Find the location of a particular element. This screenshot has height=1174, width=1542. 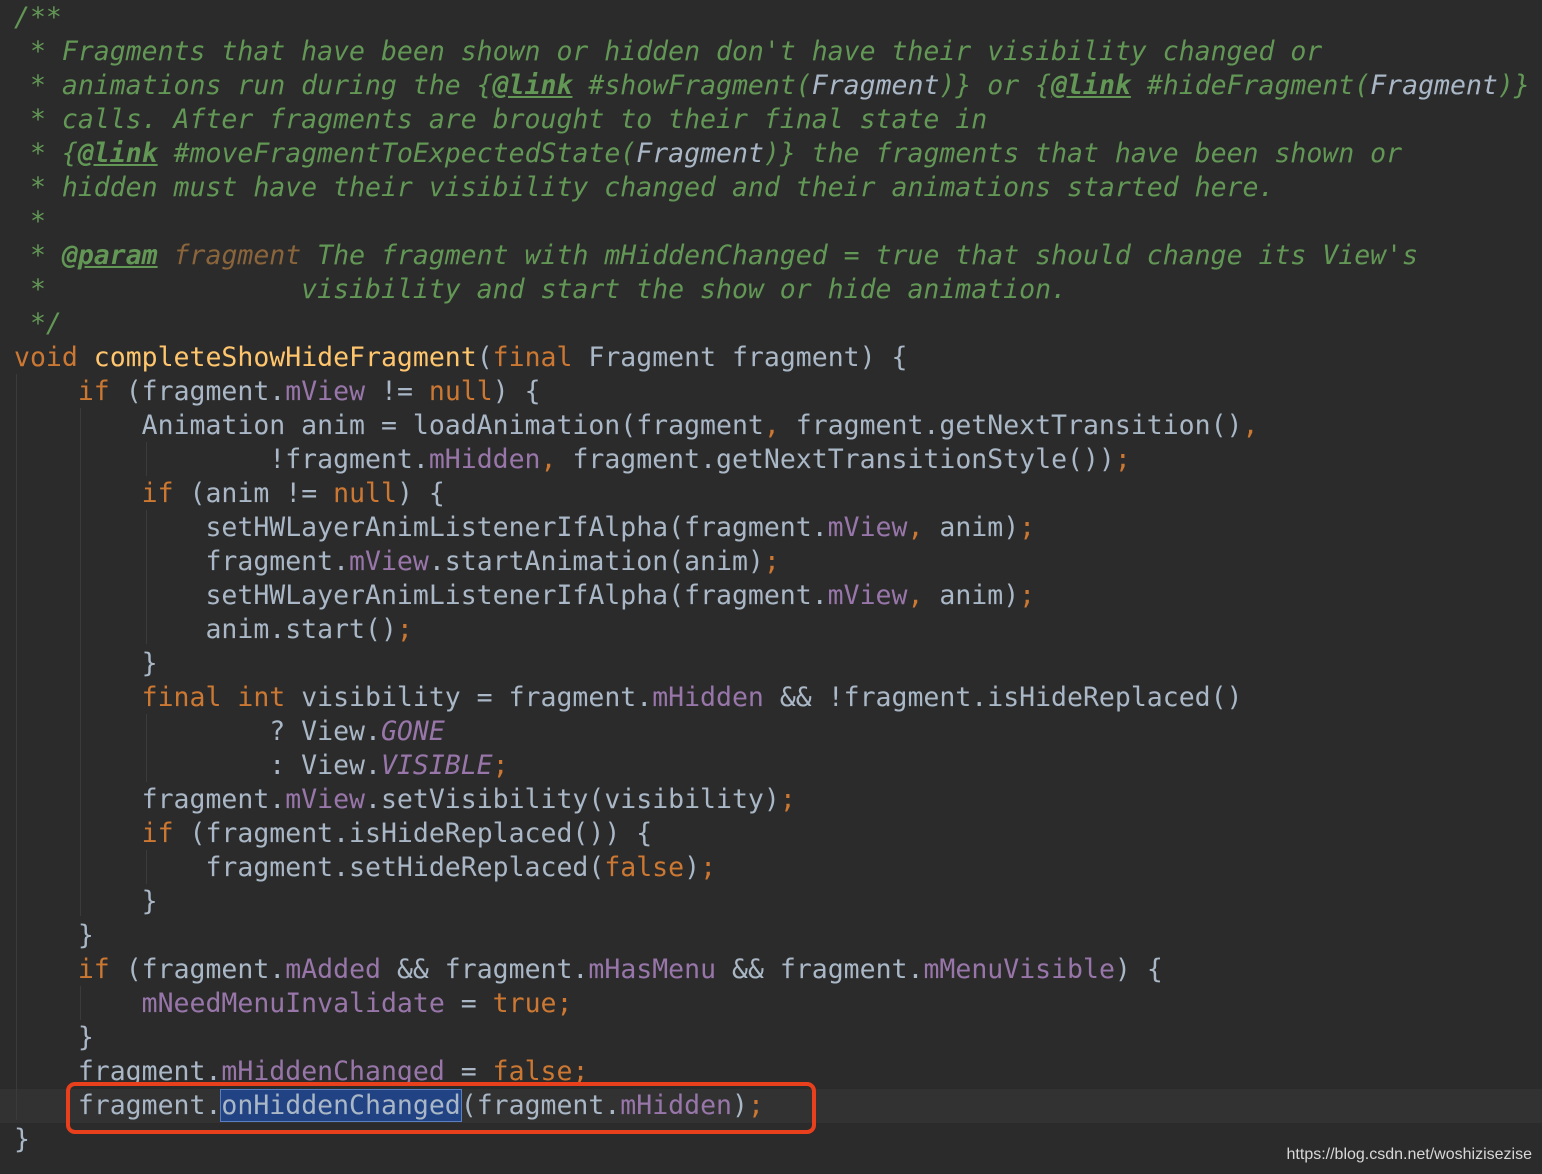

code-line: */ is located at coordinates (38, 324).